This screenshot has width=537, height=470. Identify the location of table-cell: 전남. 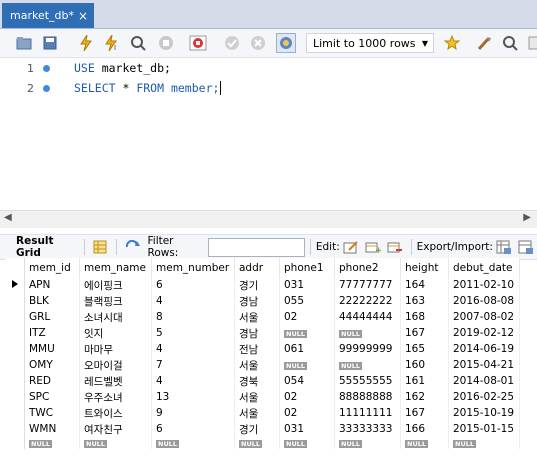
(257, 349).